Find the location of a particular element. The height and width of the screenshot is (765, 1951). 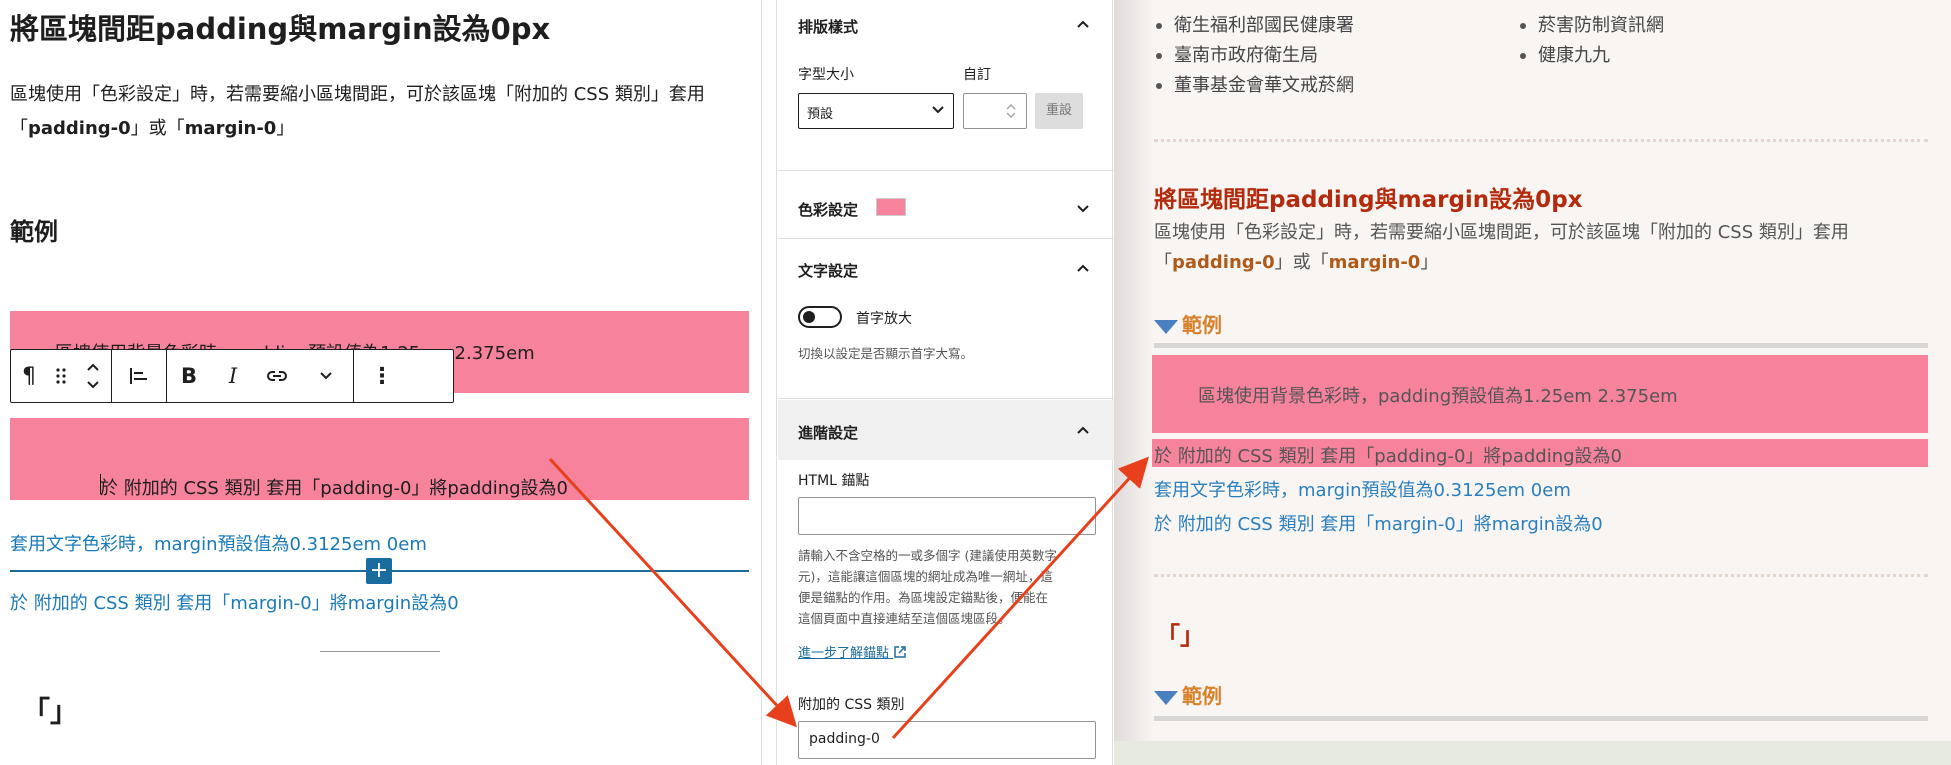

html-anchor-hint-1: 請輸入不含空格的一或多個字 (建議使用英數字 is located at coordinates (927, 555).